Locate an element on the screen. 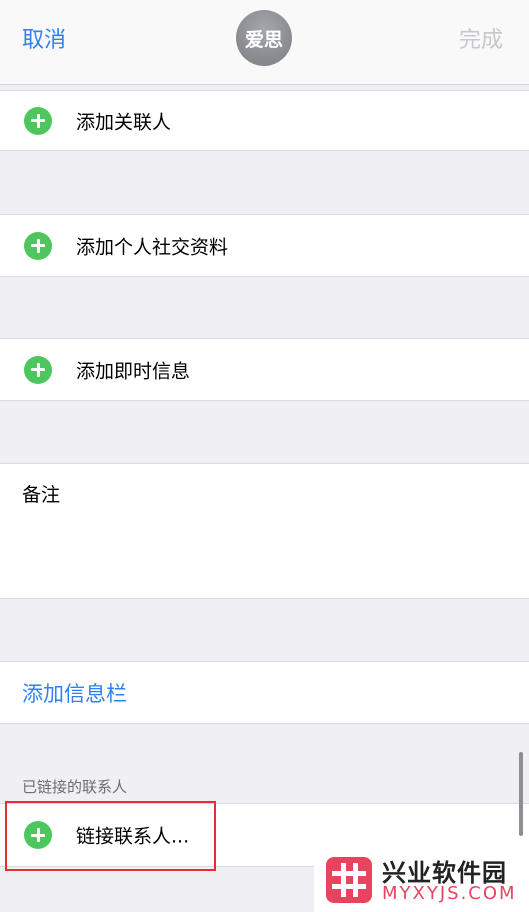  add-field-row: 添加信息栏 is located at coordinates (264, 692).